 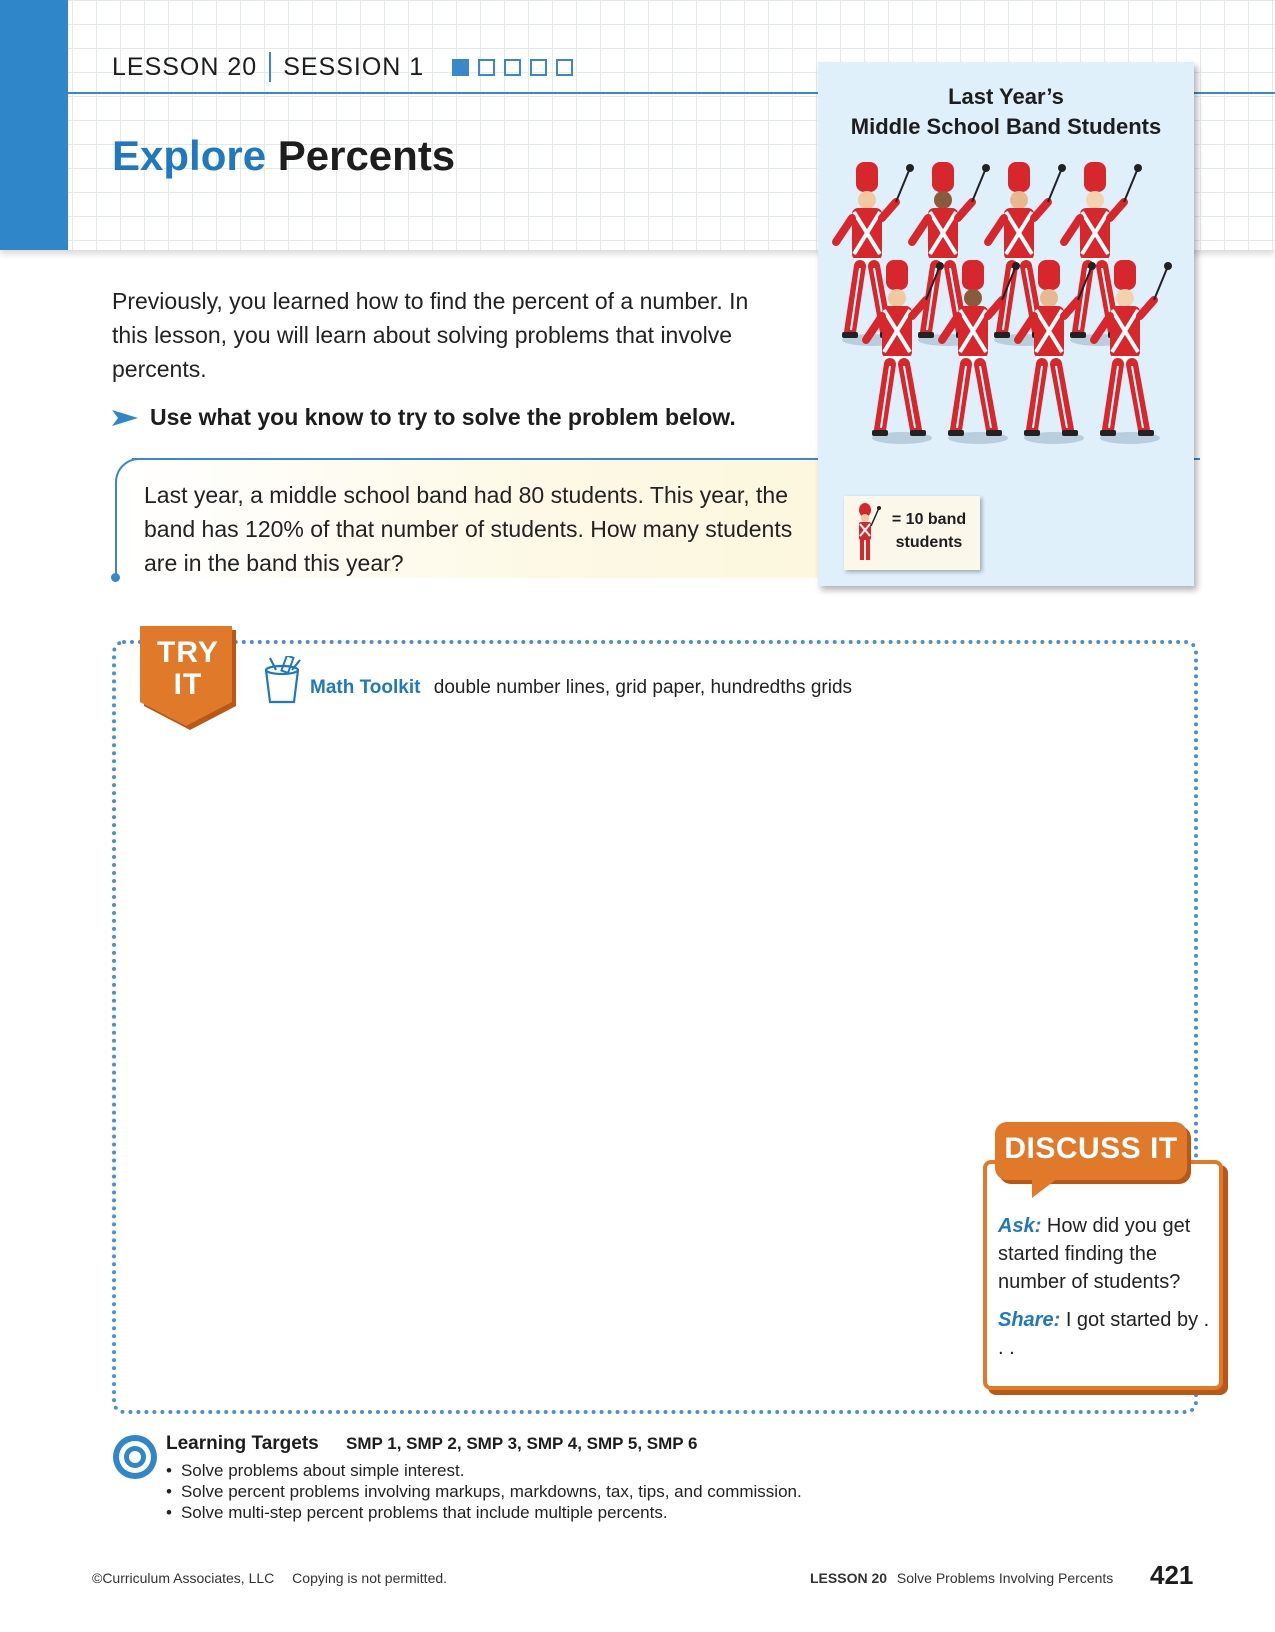 What do you see at coordinates (522, 1443) in the screenshot?
I see `learning-targets-smp: SMP 1, SMP 2, SMP 3, SMP 4, SMP 5, SMP 6` at bounding box center [522, 1443].